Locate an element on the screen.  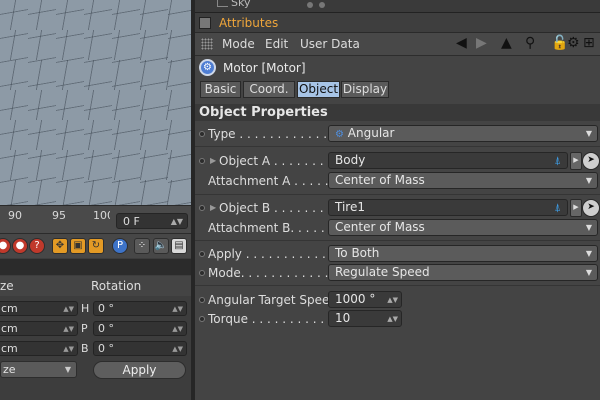
torque-value: 10 is located at coordinates (343, 318).